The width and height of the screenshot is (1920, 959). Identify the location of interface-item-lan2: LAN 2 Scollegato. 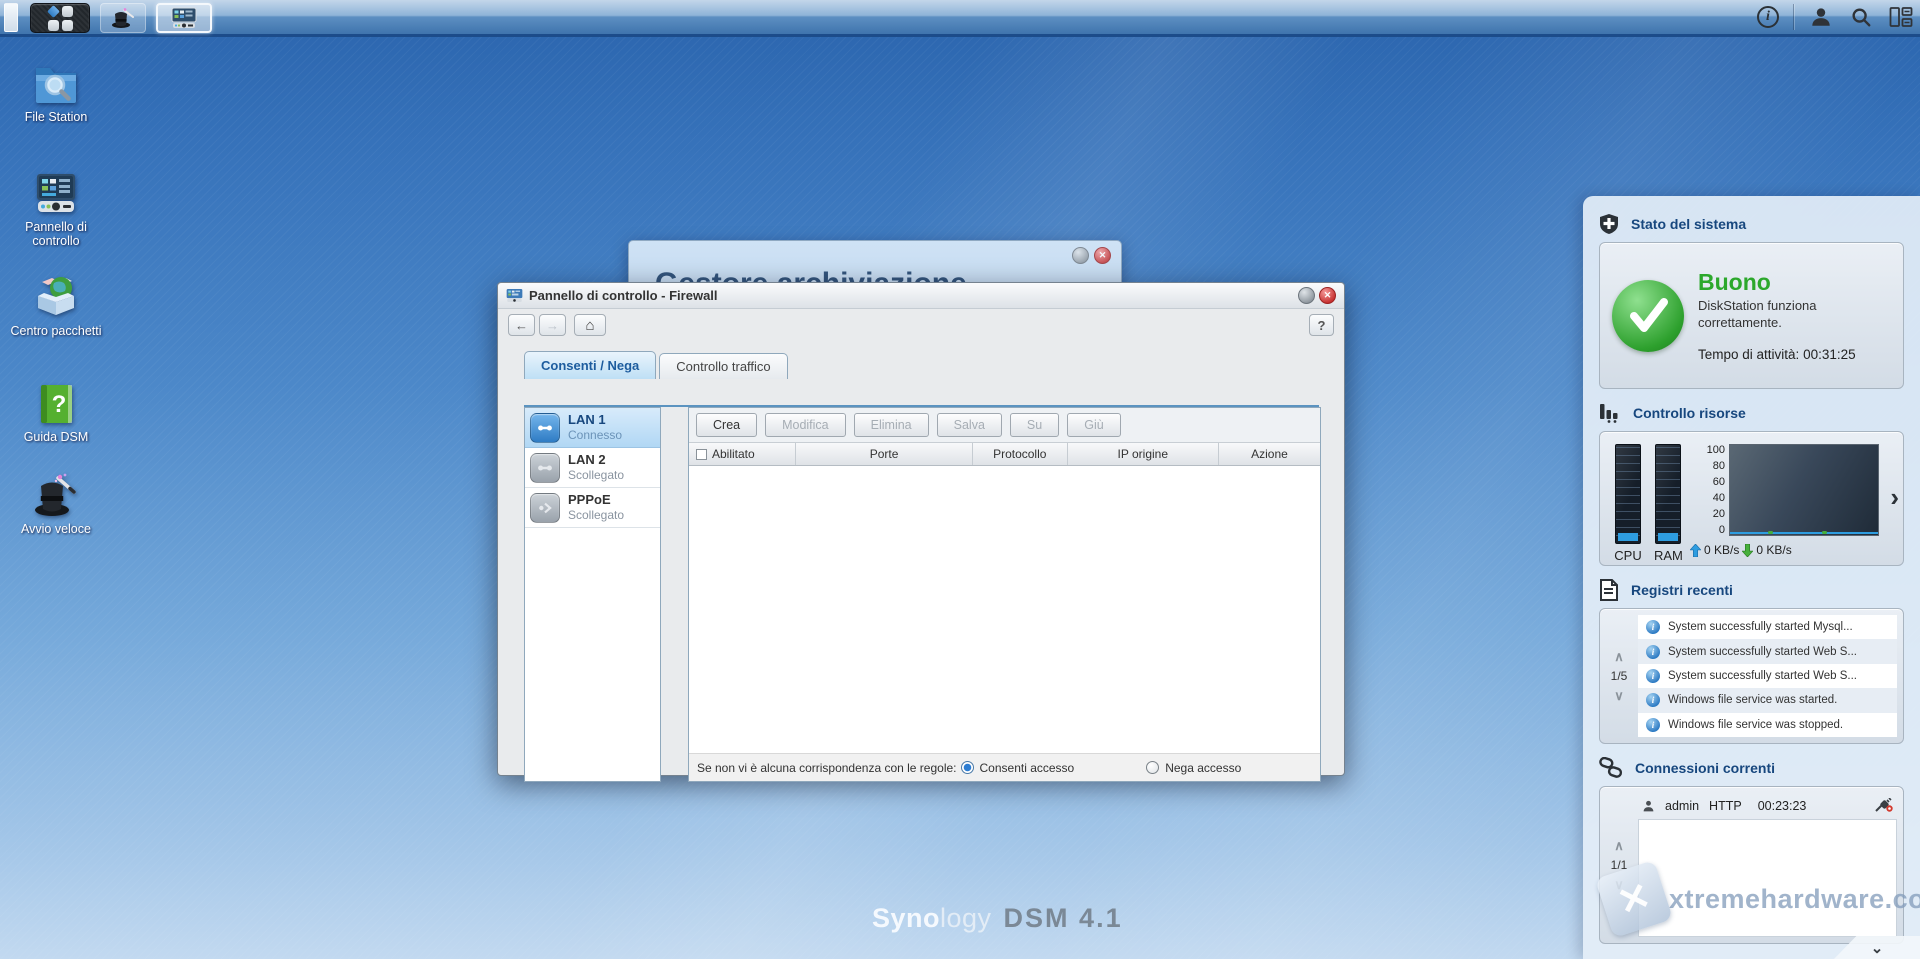
(592, 468).